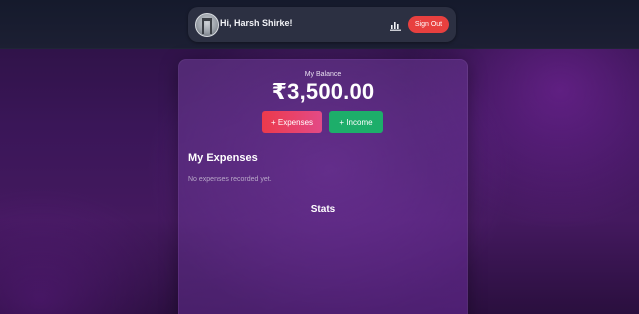 Image resolution: width=639 pixels, height=314 pixels. What do you see at coordinates (356, 122) in the screenshot?
I see `add-income-button: + Income` at bounding box center [356, 122].